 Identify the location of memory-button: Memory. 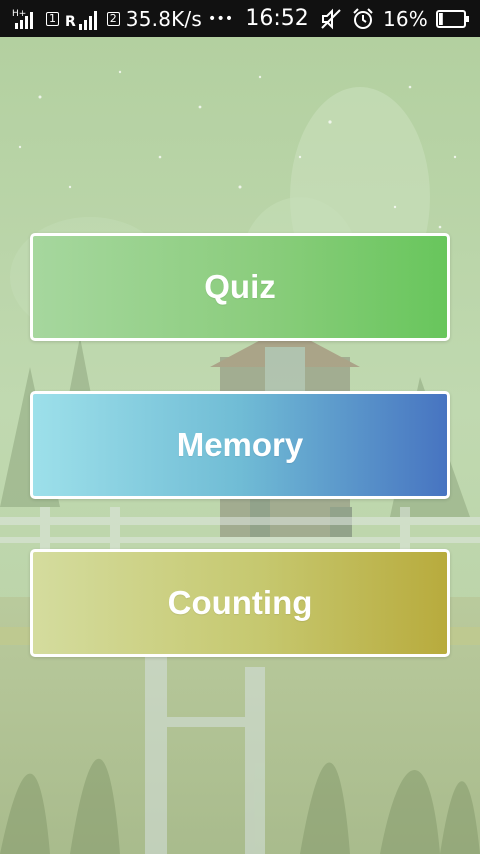
(240, 445).